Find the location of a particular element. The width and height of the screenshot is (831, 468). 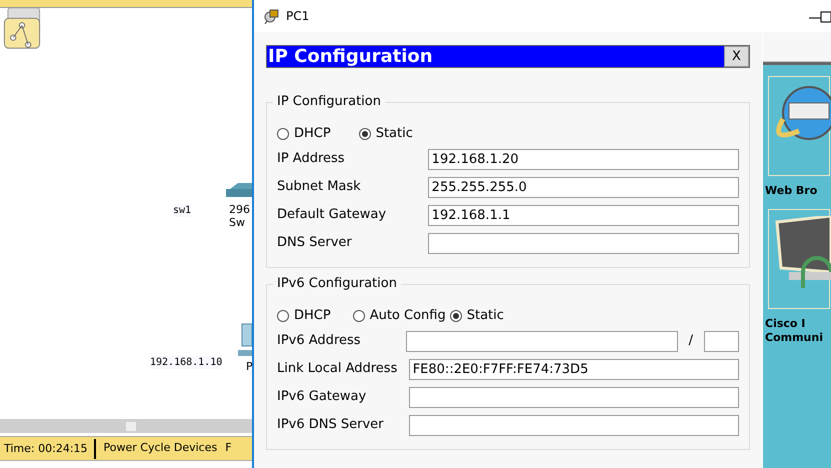

group-legend: IP Configuration is located at coordinates (329, 102).